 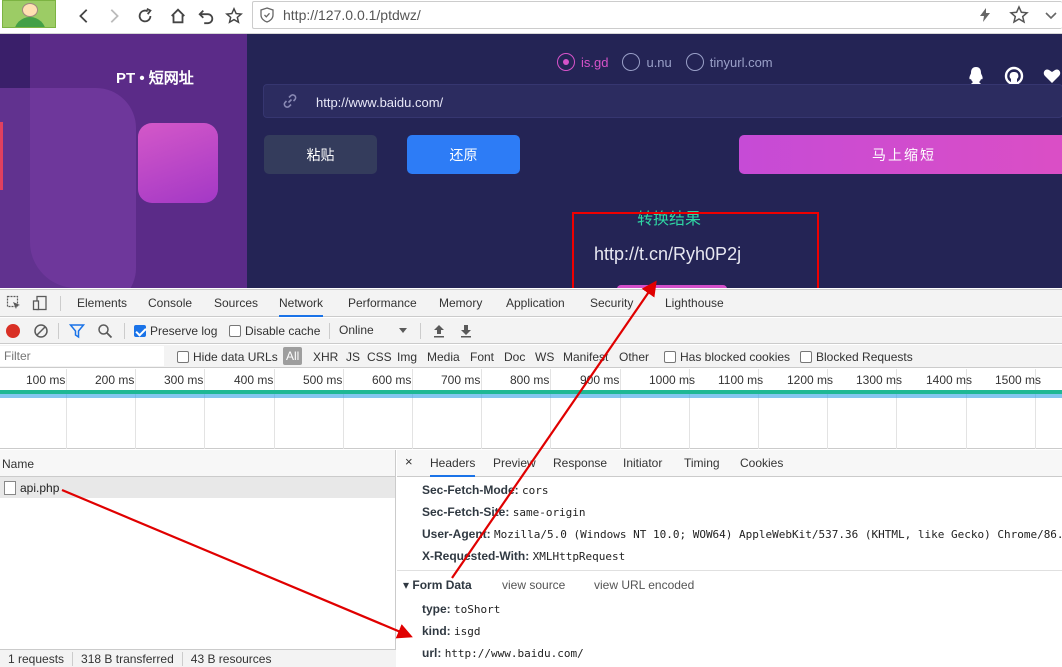 I want to click on chevron-down-icon, so click(x=1051, y=15).